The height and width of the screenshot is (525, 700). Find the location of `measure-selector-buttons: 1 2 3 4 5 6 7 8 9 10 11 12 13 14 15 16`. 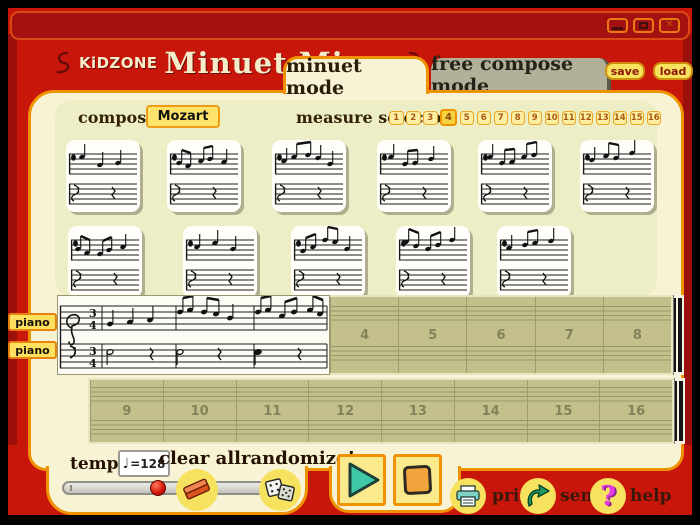

measure-selector-buttons: 1 2 3 4 5 6 7 8 9 10 11 12 13 14 15 16 is located at coordinates (525, 117).